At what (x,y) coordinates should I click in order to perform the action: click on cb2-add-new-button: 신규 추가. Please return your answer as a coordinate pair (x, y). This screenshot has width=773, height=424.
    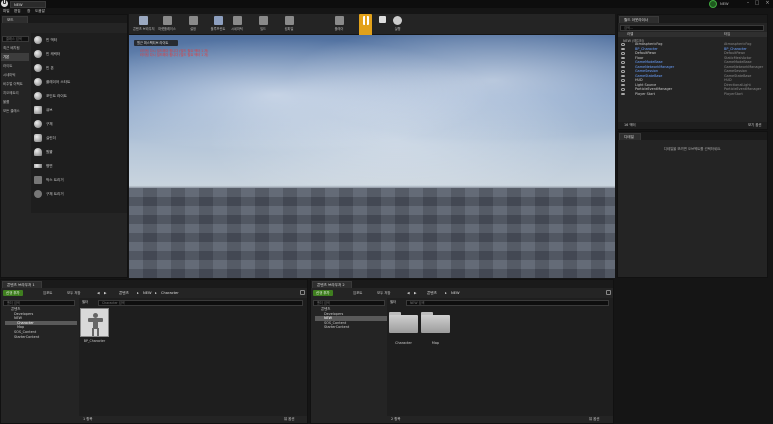
    Looking at the image, I should click on (323, 293).